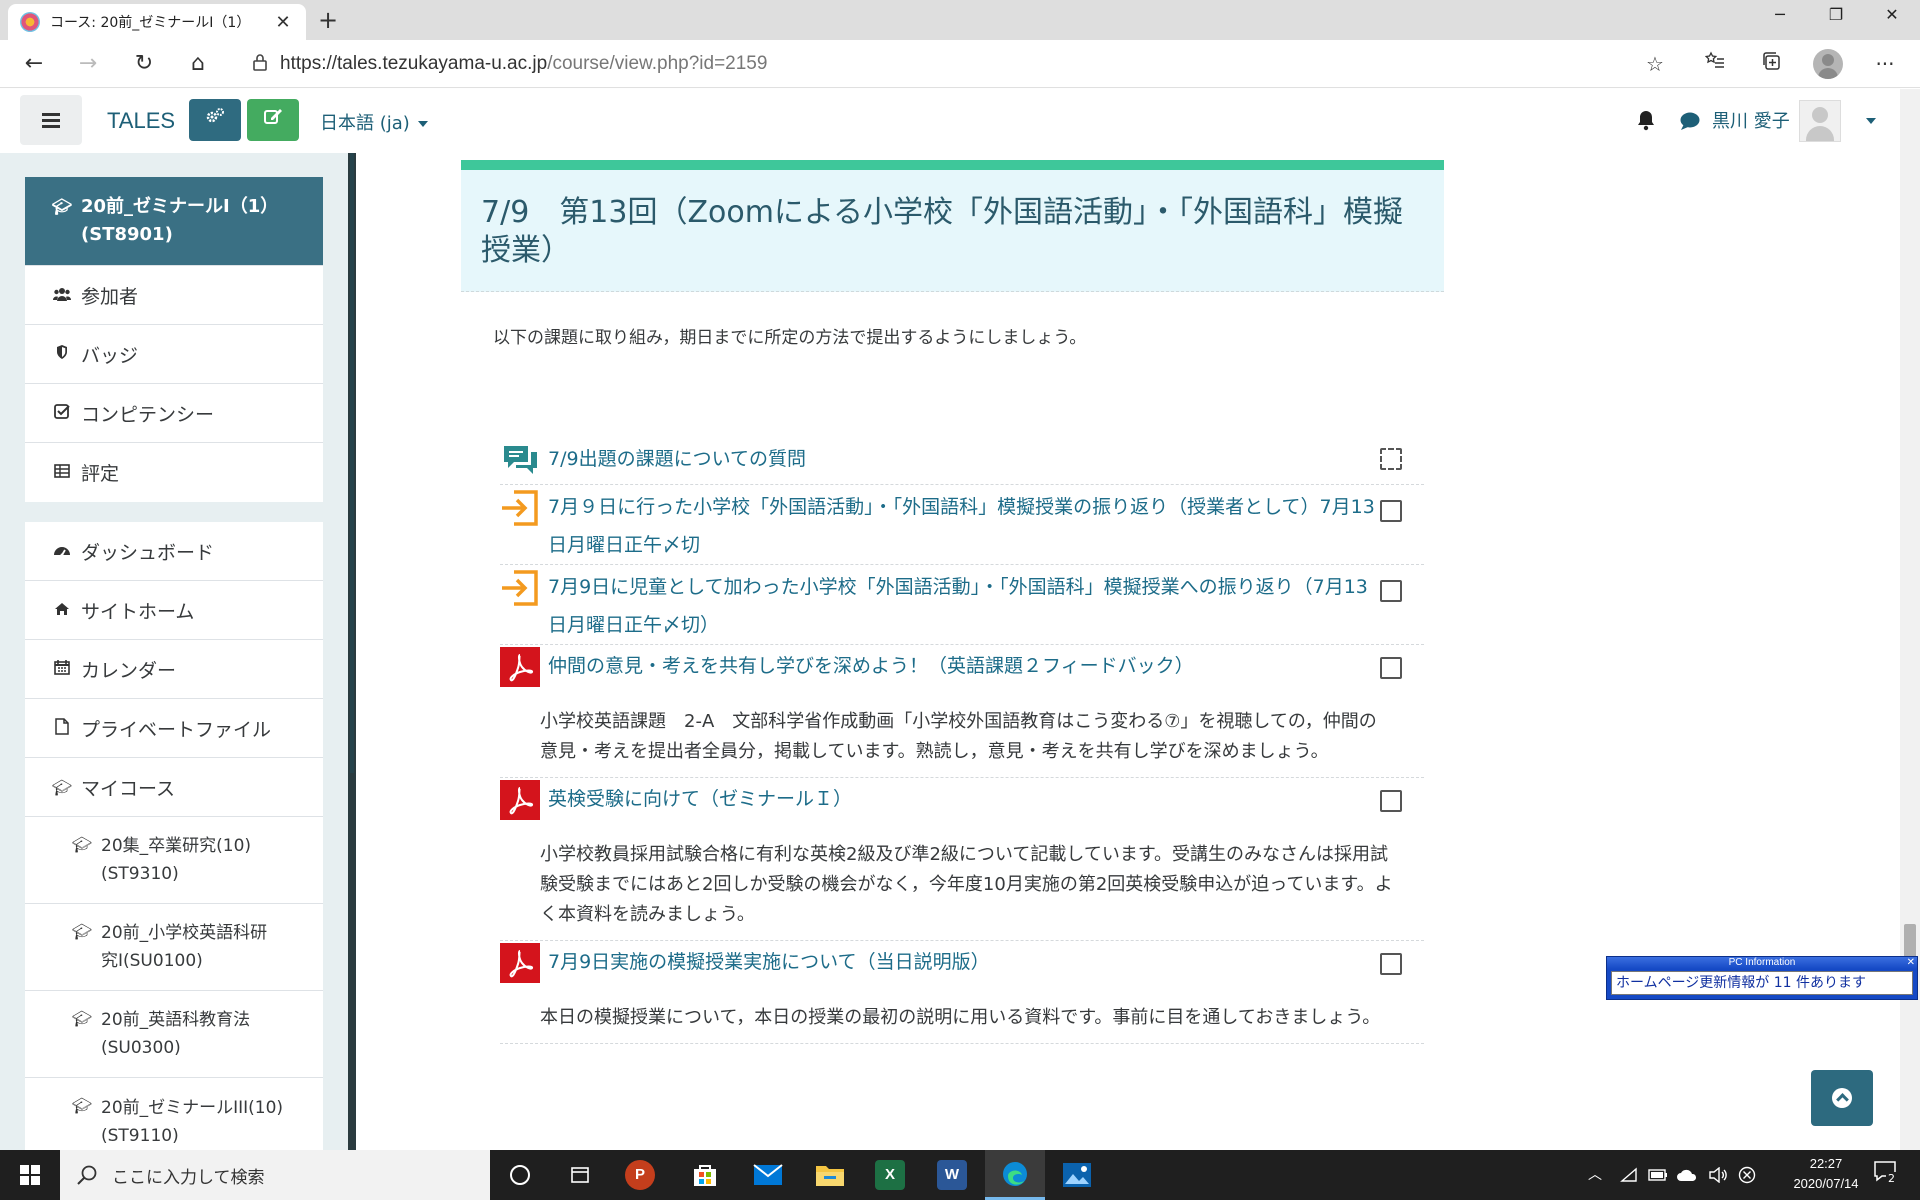  What do you see at coordinates (62, 354) in the screenshot?
I see `shield-icon` at bounding box center [62, 354].